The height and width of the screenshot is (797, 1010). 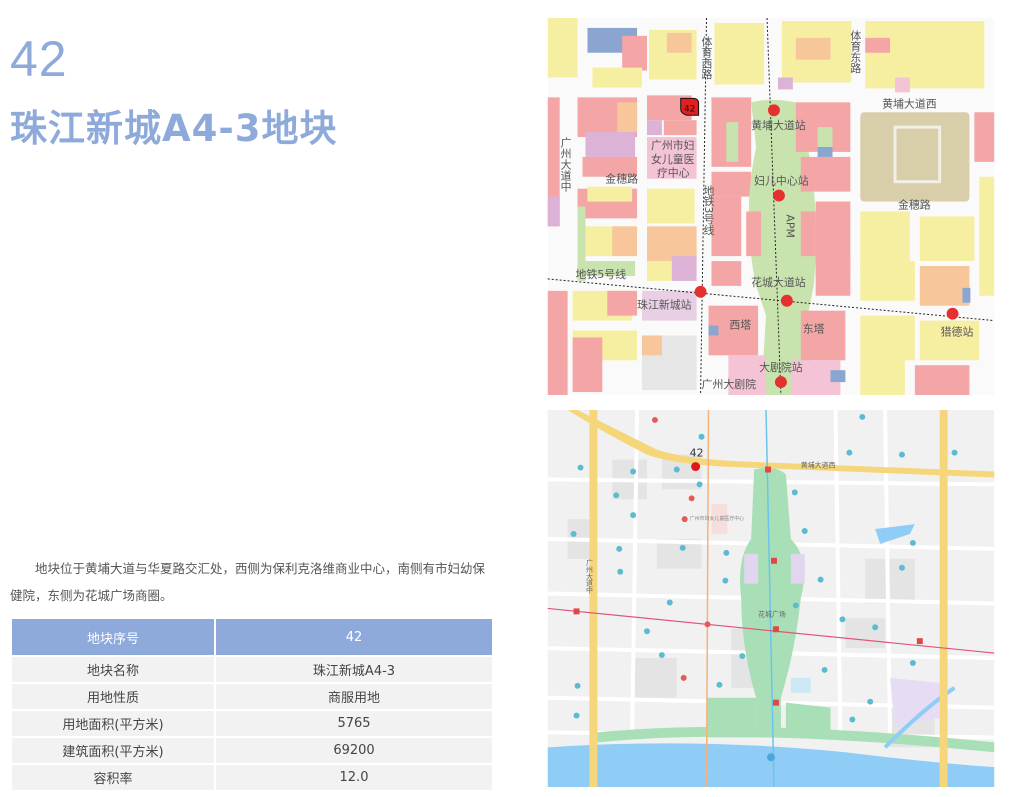 I want to click on row-label: 容积率, so click(x=113, y=777).